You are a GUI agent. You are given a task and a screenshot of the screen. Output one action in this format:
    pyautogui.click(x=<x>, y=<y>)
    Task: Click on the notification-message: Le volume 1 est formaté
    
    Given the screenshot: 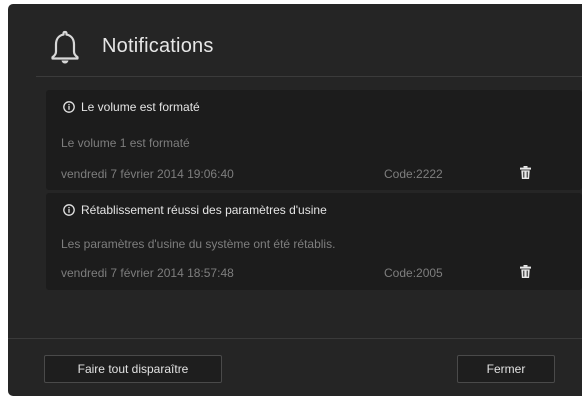 What is the action you would take?
    pyautogui.click(x=125, y=143)
    